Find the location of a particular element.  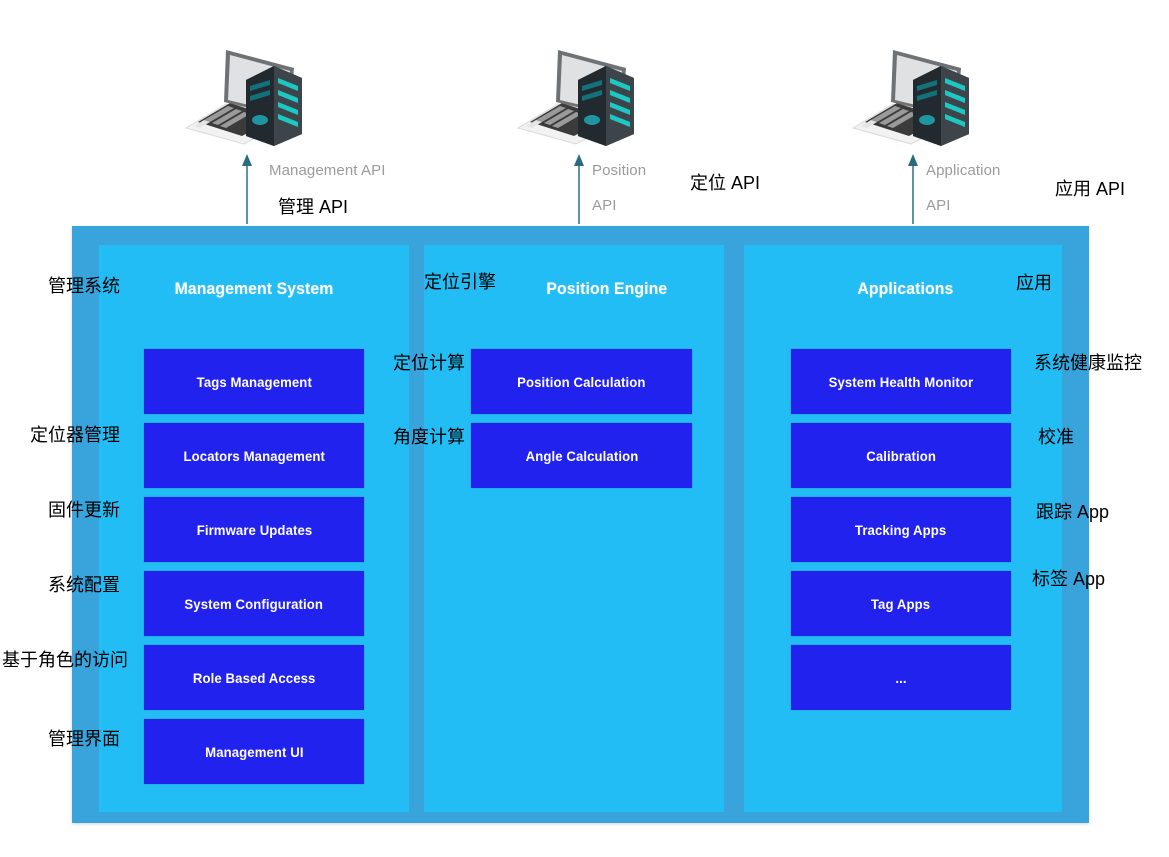

block-stack-position-engine: Position Calculation Angle Calculation is located at coordinates (574, 423).